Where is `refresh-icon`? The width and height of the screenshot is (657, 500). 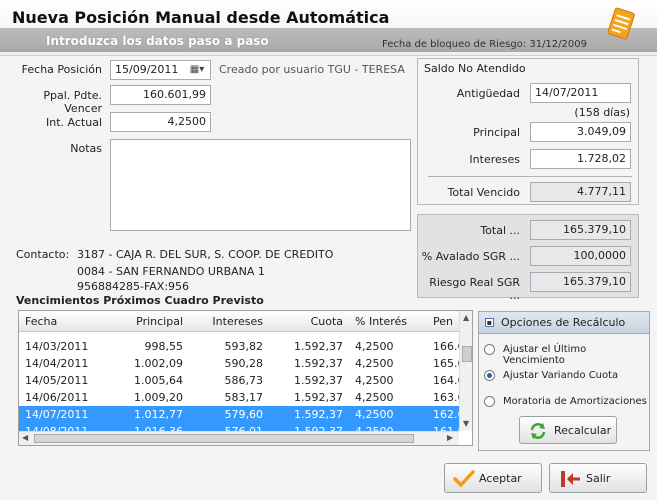
refresh-icon is located at coordinates (538, 431).